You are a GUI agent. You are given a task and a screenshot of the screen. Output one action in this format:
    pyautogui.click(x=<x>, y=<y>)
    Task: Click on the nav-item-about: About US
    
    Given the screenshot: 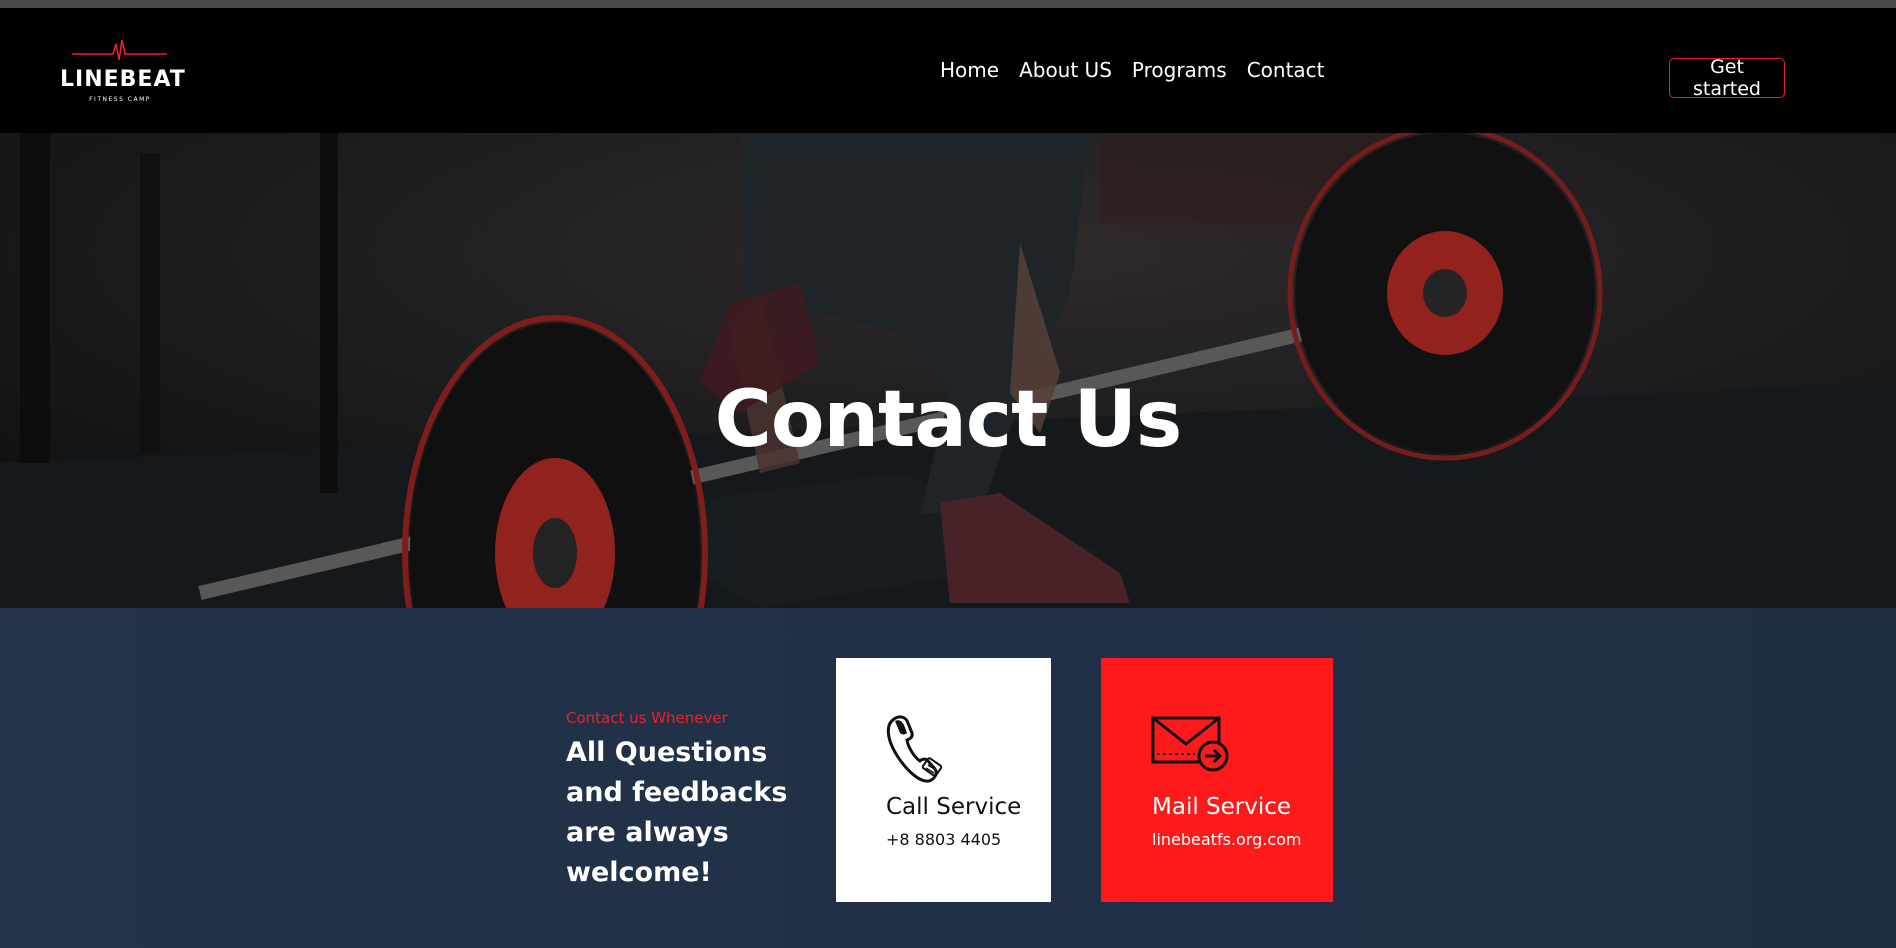 What is the action you would take?
    pyautogui.click(x=1065, y=70)
    